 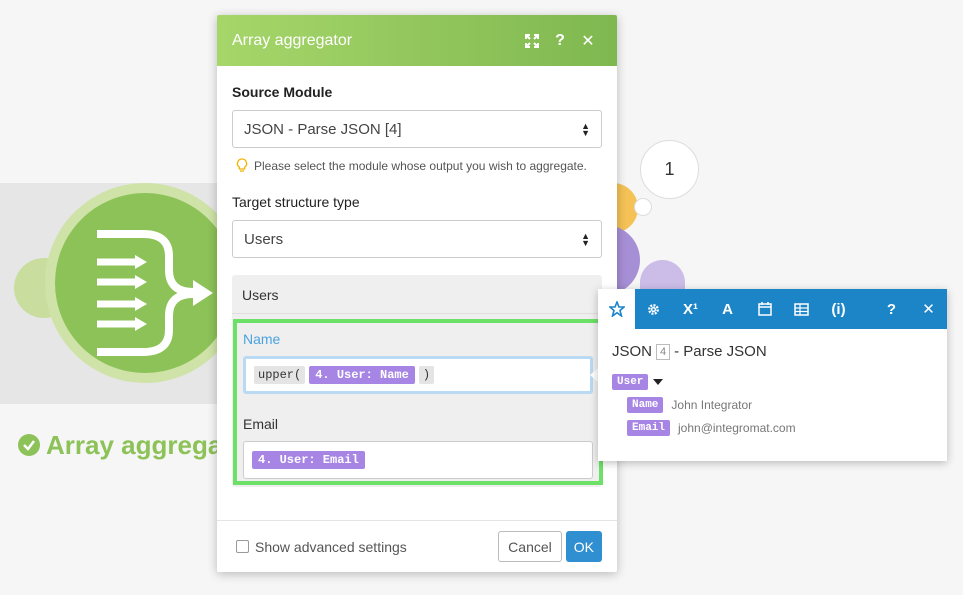 I want to click on lightbulb-icon, so click(x=242, y=165).